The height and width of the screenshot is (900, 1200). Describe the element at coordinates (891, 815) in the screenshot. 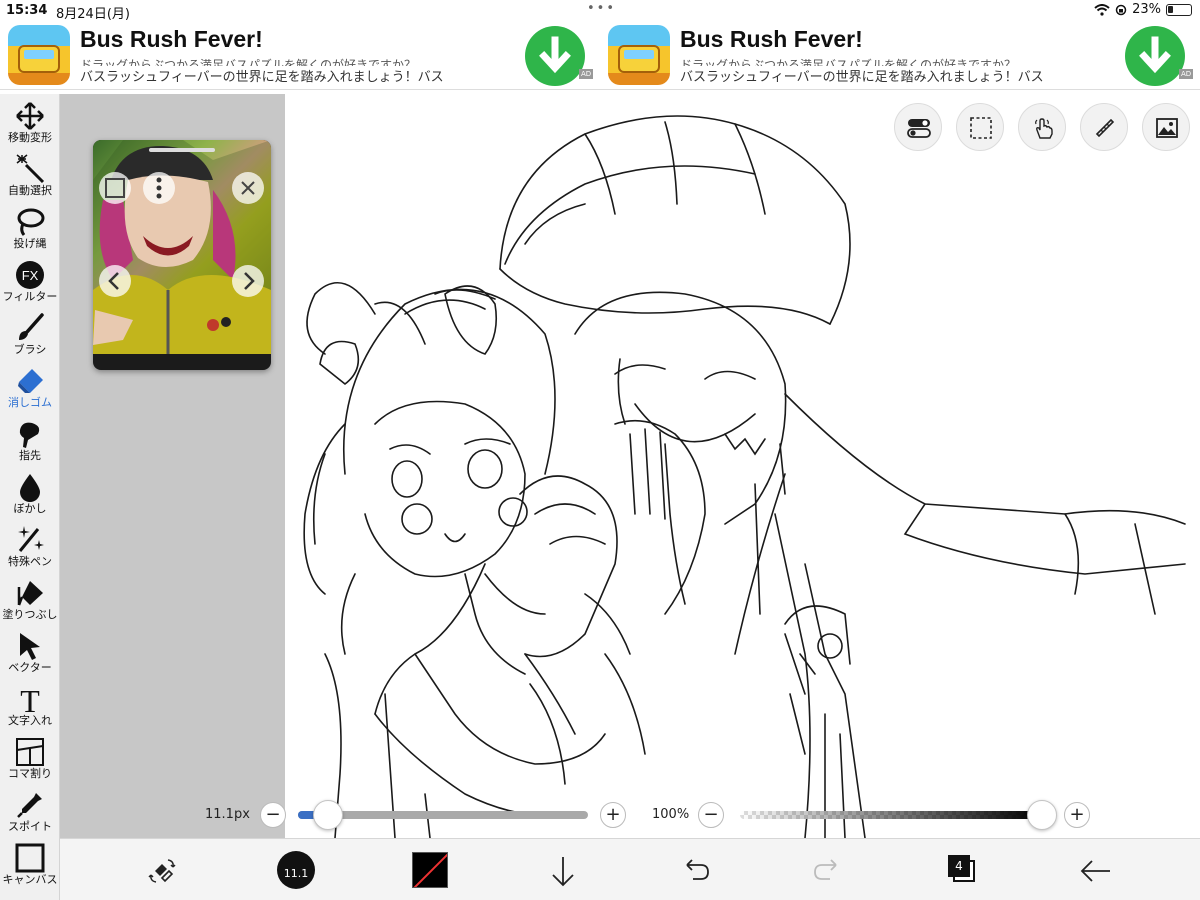

I see `opacity-slider-track` at that location.